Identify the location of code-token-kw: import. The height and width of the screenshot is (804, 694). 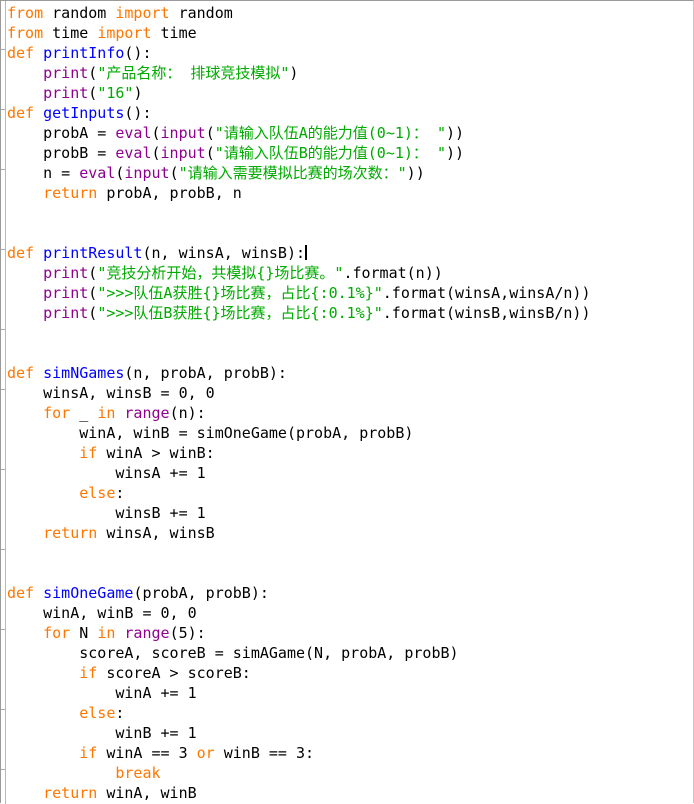
(124, 33).